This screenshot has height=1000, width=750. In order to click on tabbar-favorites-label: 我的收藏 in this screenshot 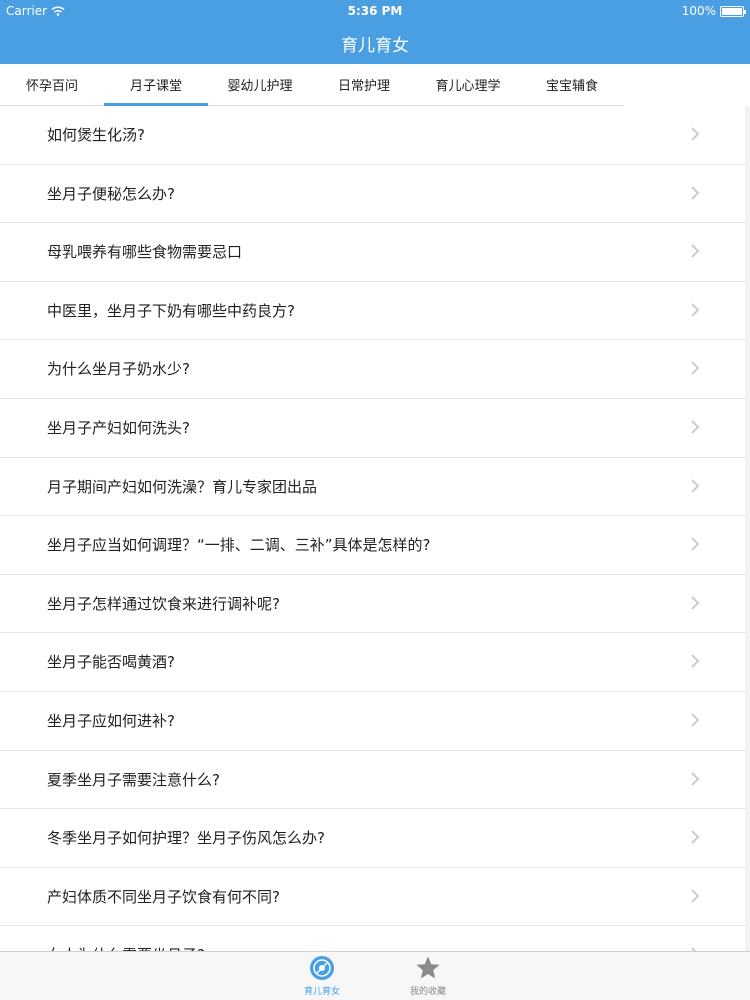, I will do `click(427, 992)`.